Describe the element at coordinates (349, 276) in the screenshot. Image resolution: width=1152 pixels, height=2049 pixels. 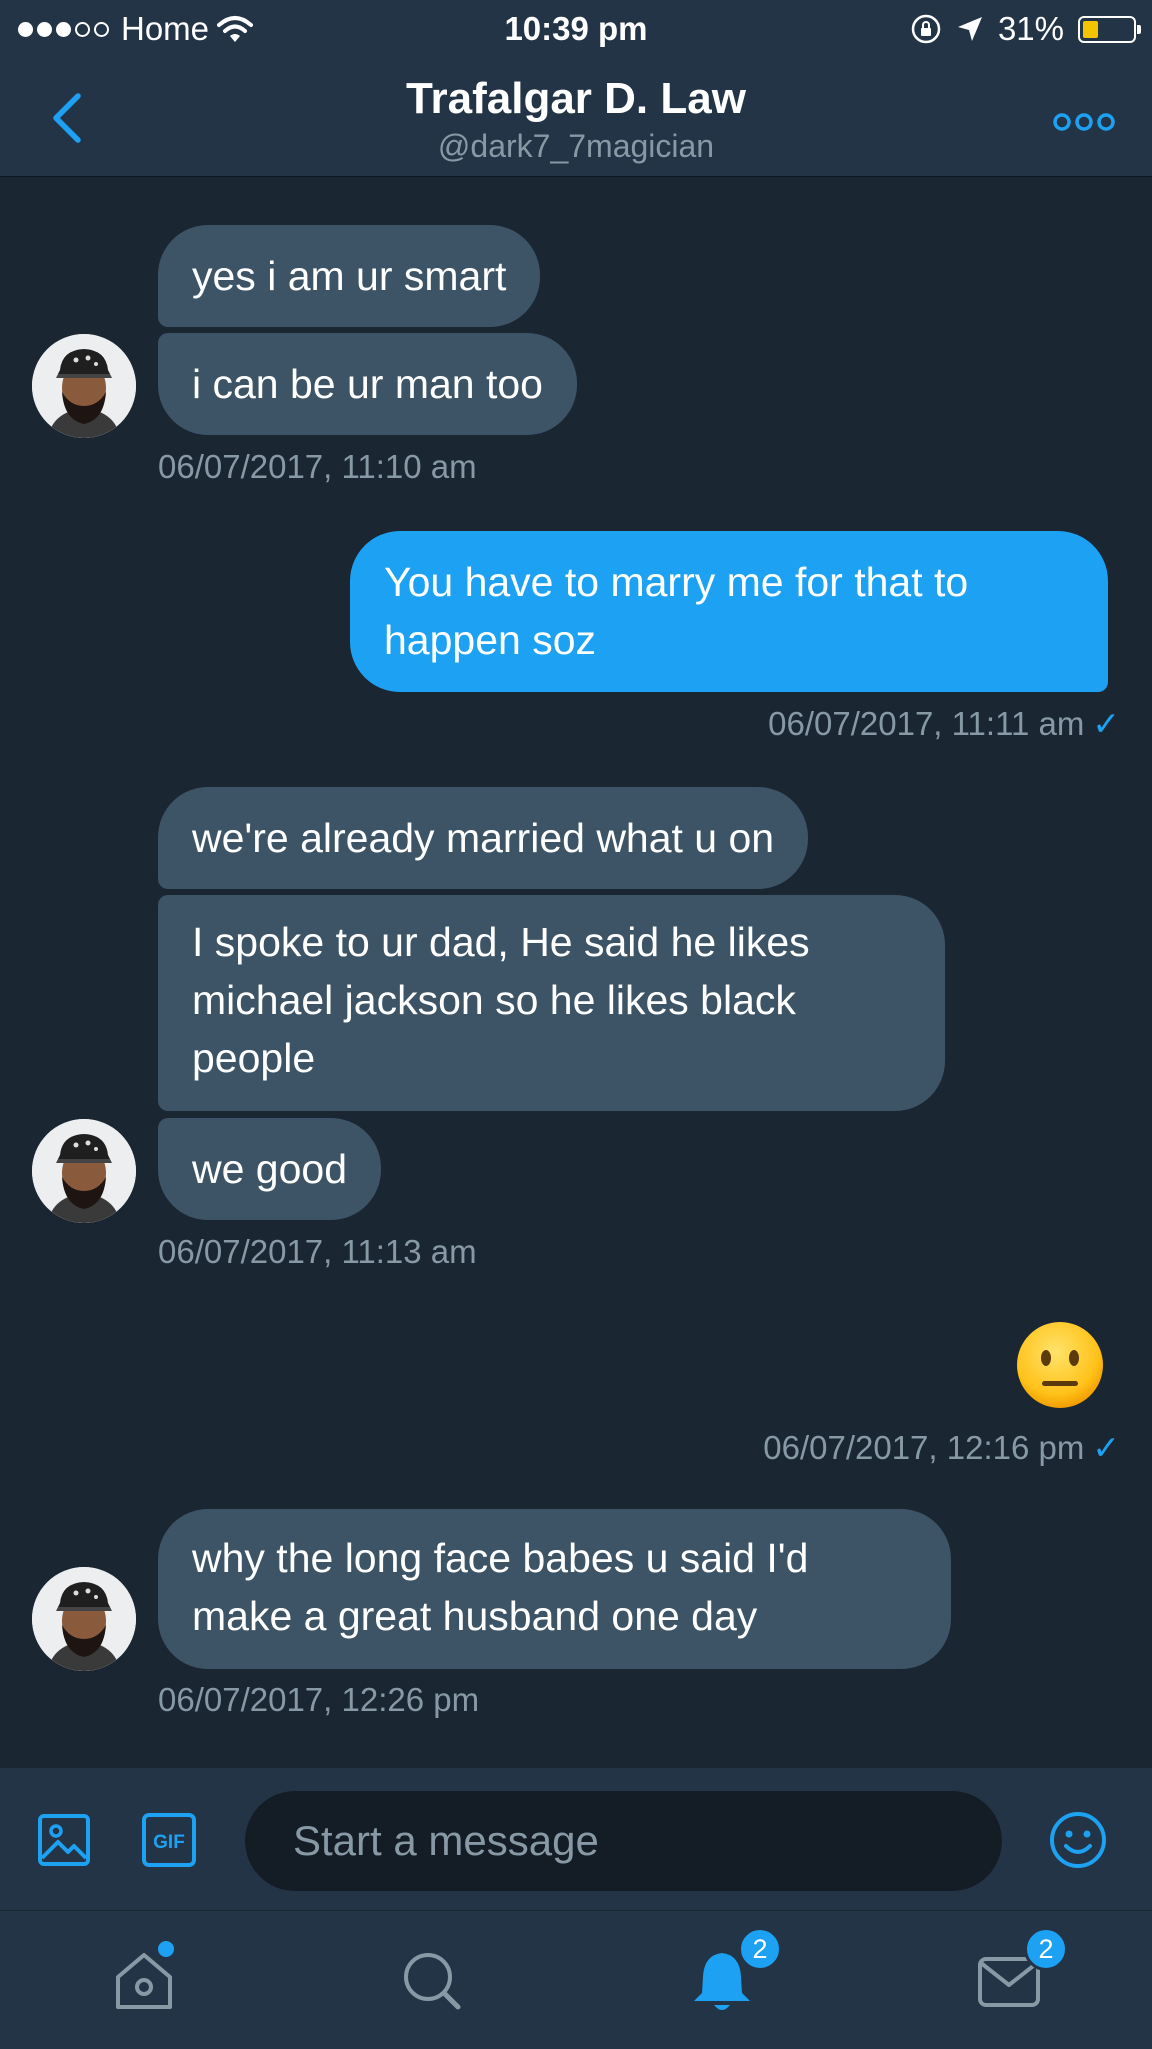
I see `message-bubble-incoming: yes i am ur smart` at that location.